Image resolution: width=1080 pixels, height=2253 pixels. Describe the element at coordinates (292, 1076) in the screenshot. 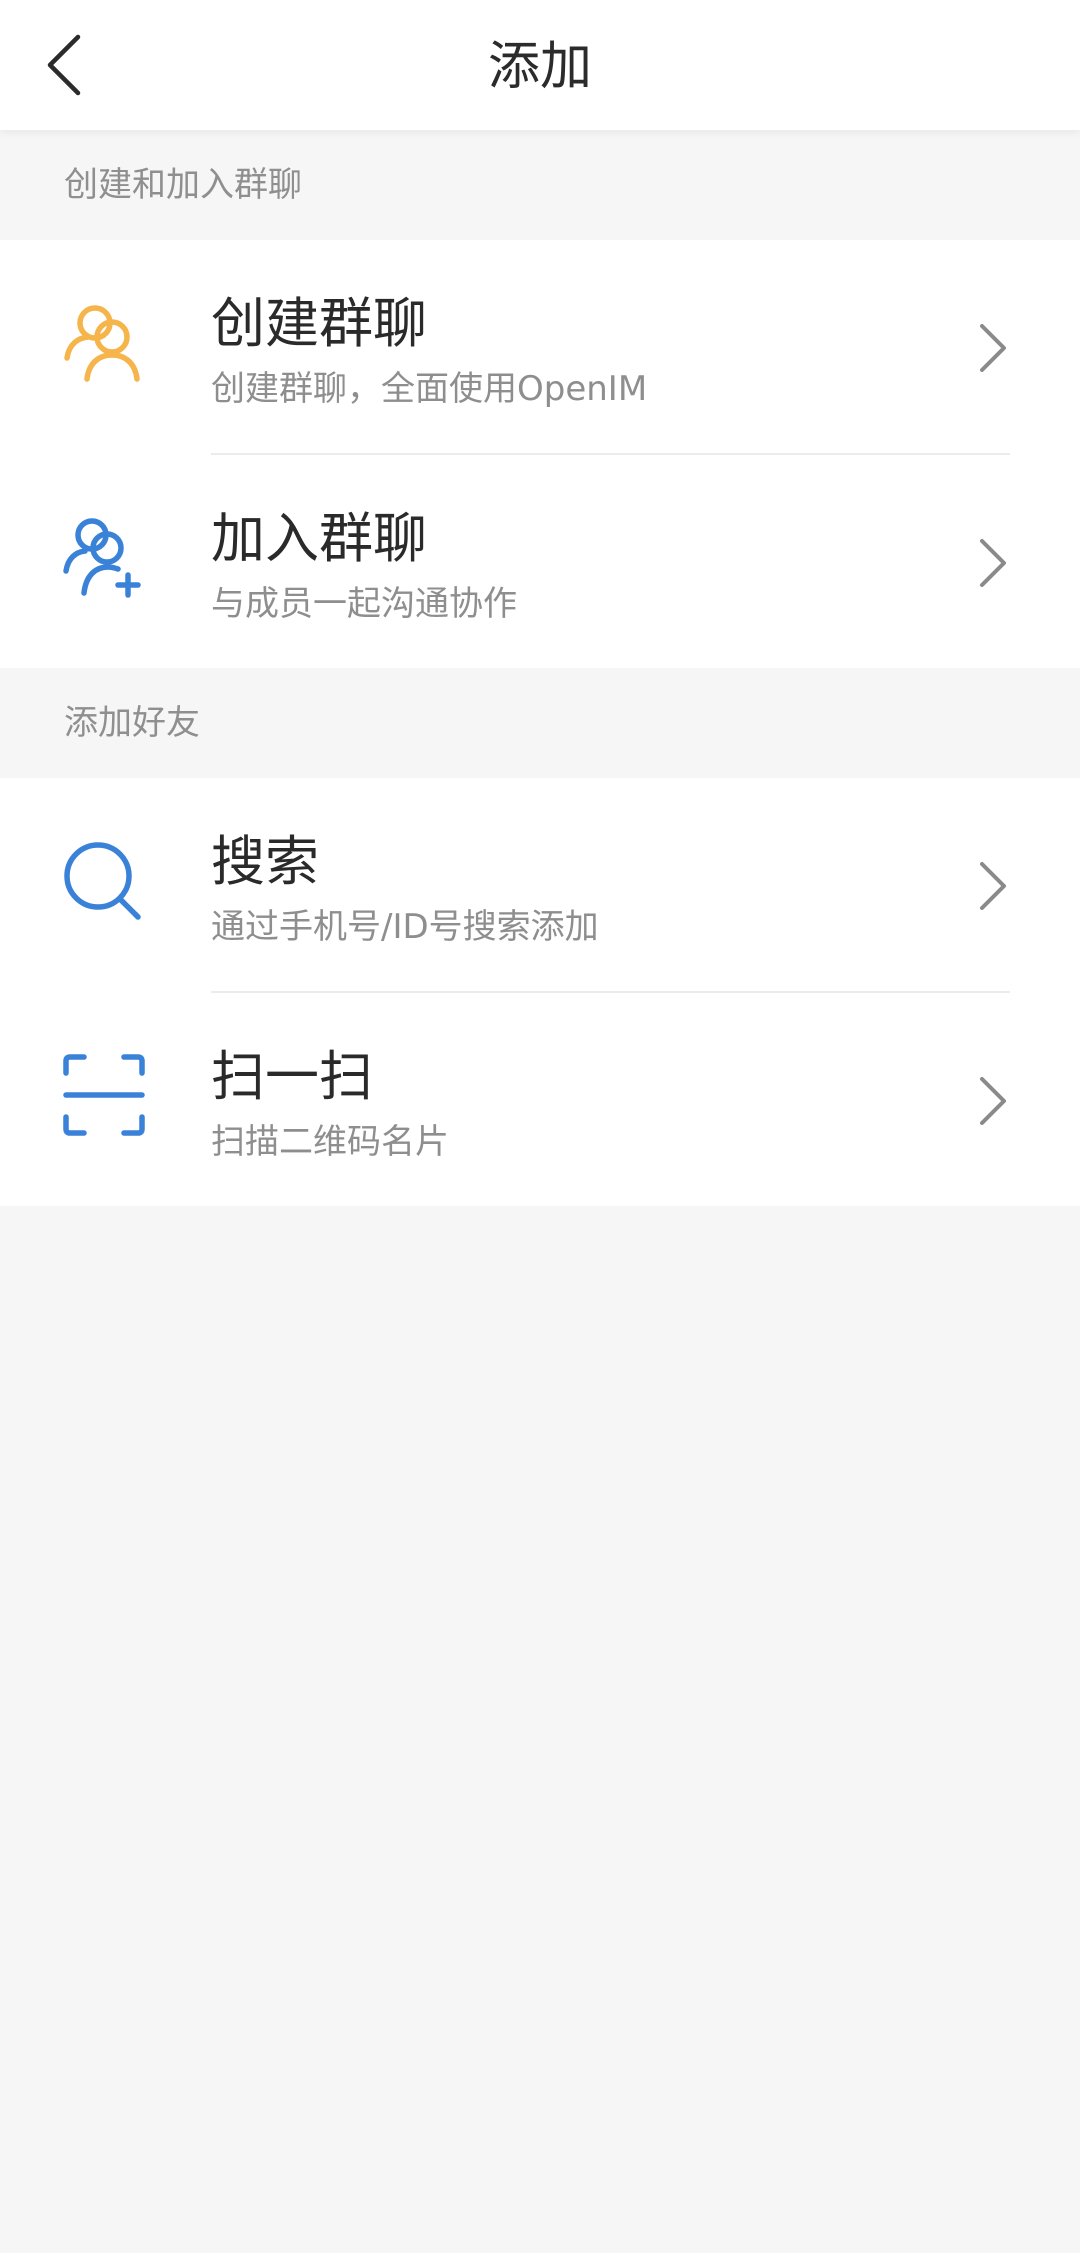

I see `scan-title: 扫一扫` at that location.